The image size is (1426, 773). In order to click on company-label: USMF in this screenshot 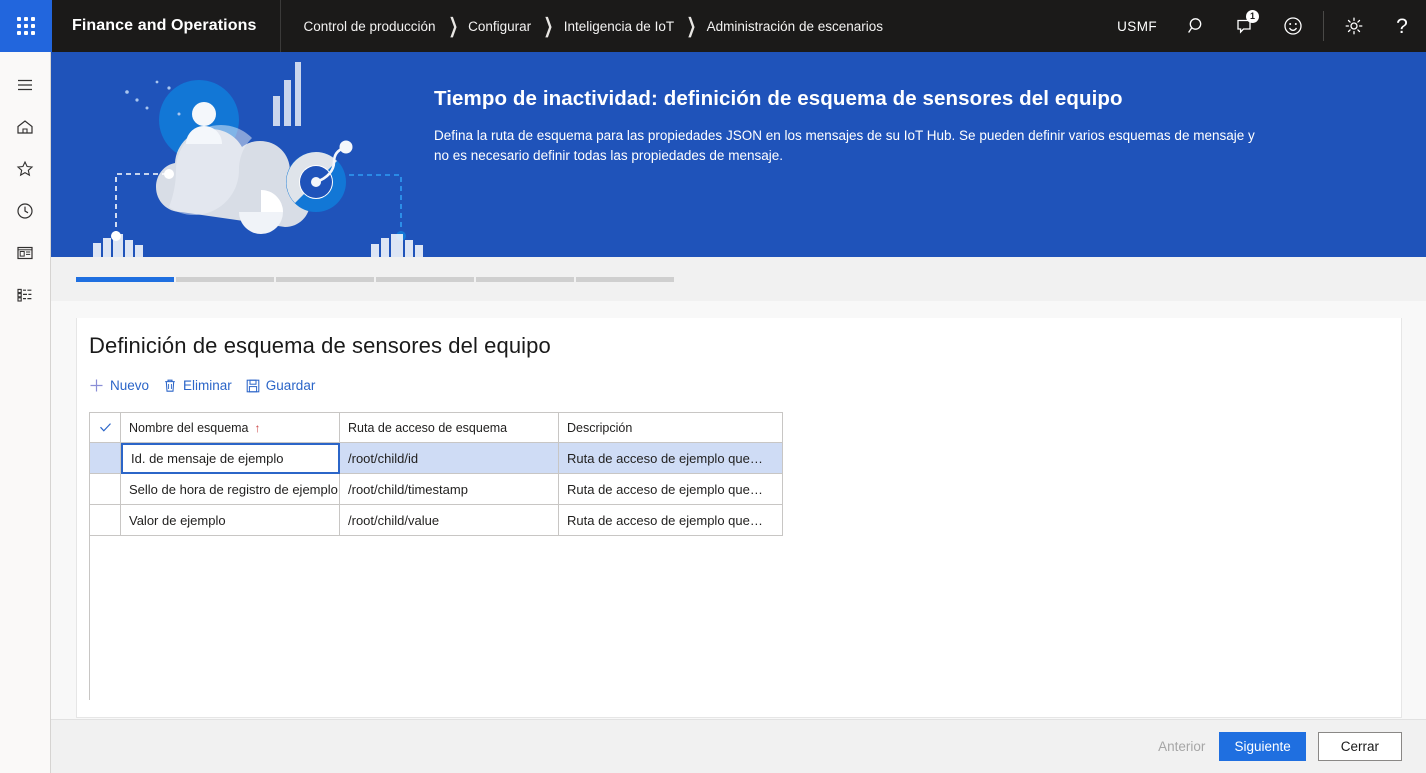, I will do `click(1137, 26)`.